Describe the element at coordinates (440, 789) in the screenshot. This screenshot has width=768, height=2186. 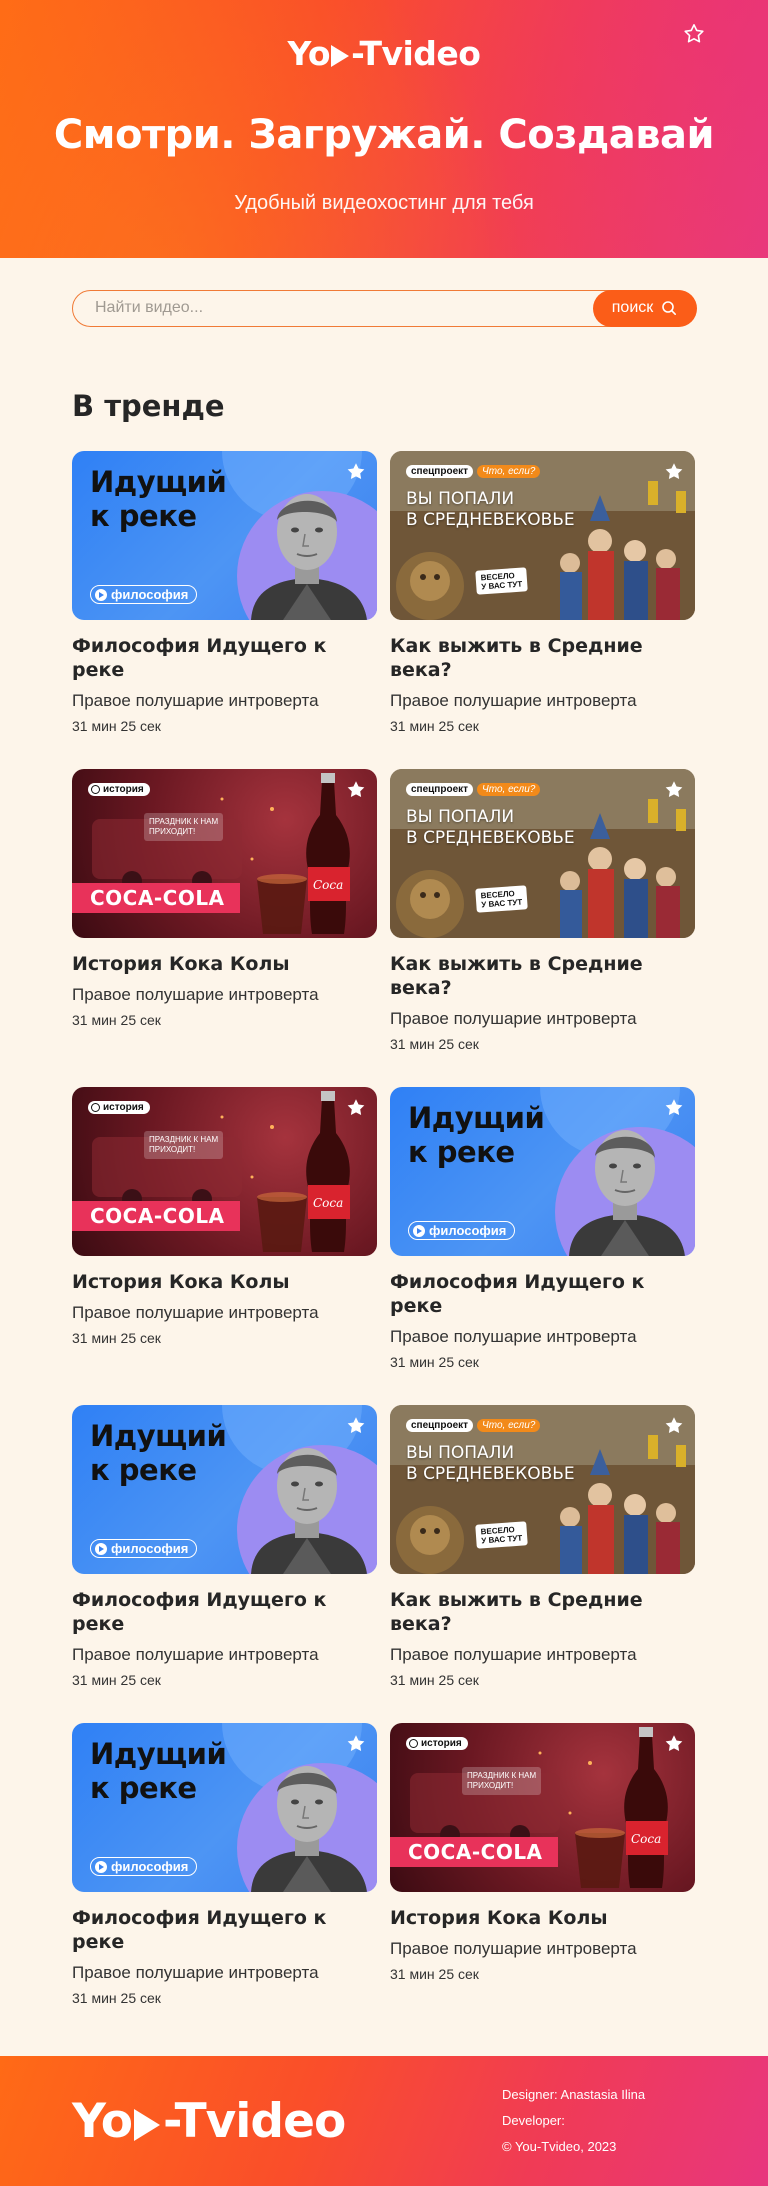
I see `special-project-tag: спецпроект` at that location.